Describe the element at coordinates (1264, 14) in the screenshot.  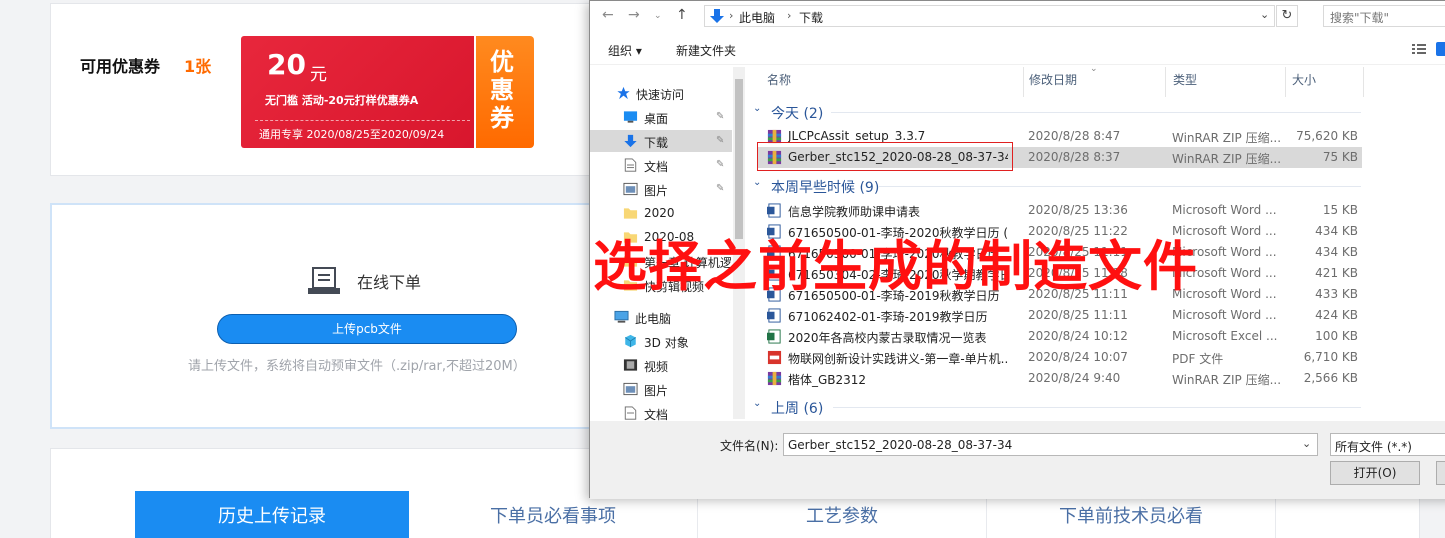
I see `address-dropdown-icon: ⌄` at that location.